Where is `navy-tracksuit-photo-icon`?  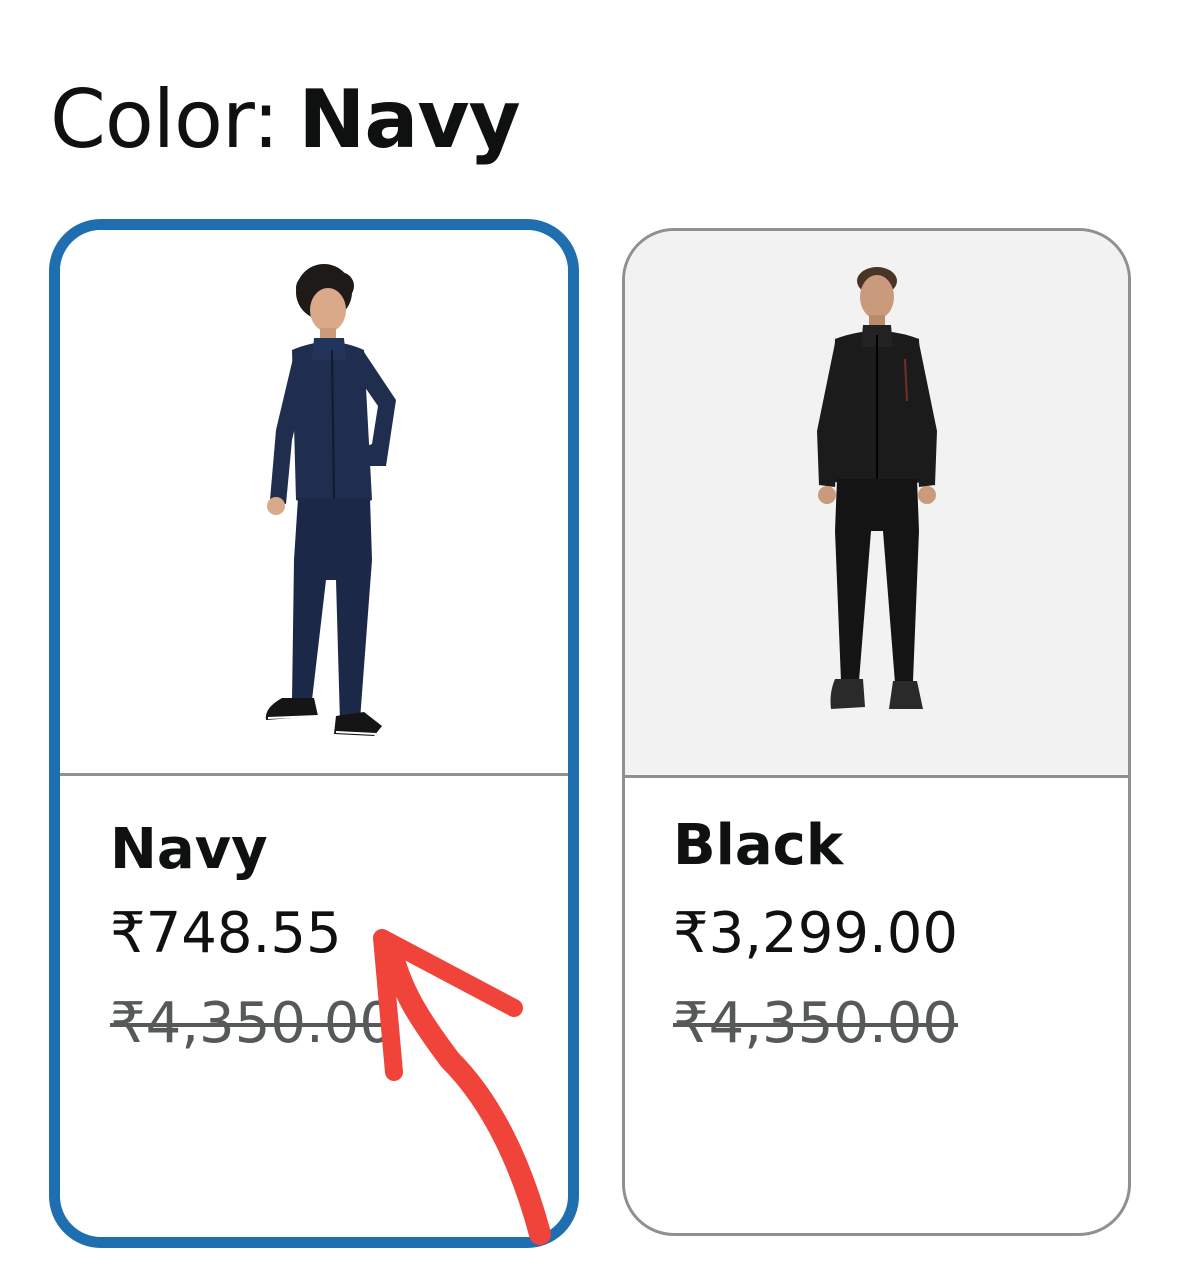 navy-tracksuit-photo-icon is located at coordinates (330, 500).